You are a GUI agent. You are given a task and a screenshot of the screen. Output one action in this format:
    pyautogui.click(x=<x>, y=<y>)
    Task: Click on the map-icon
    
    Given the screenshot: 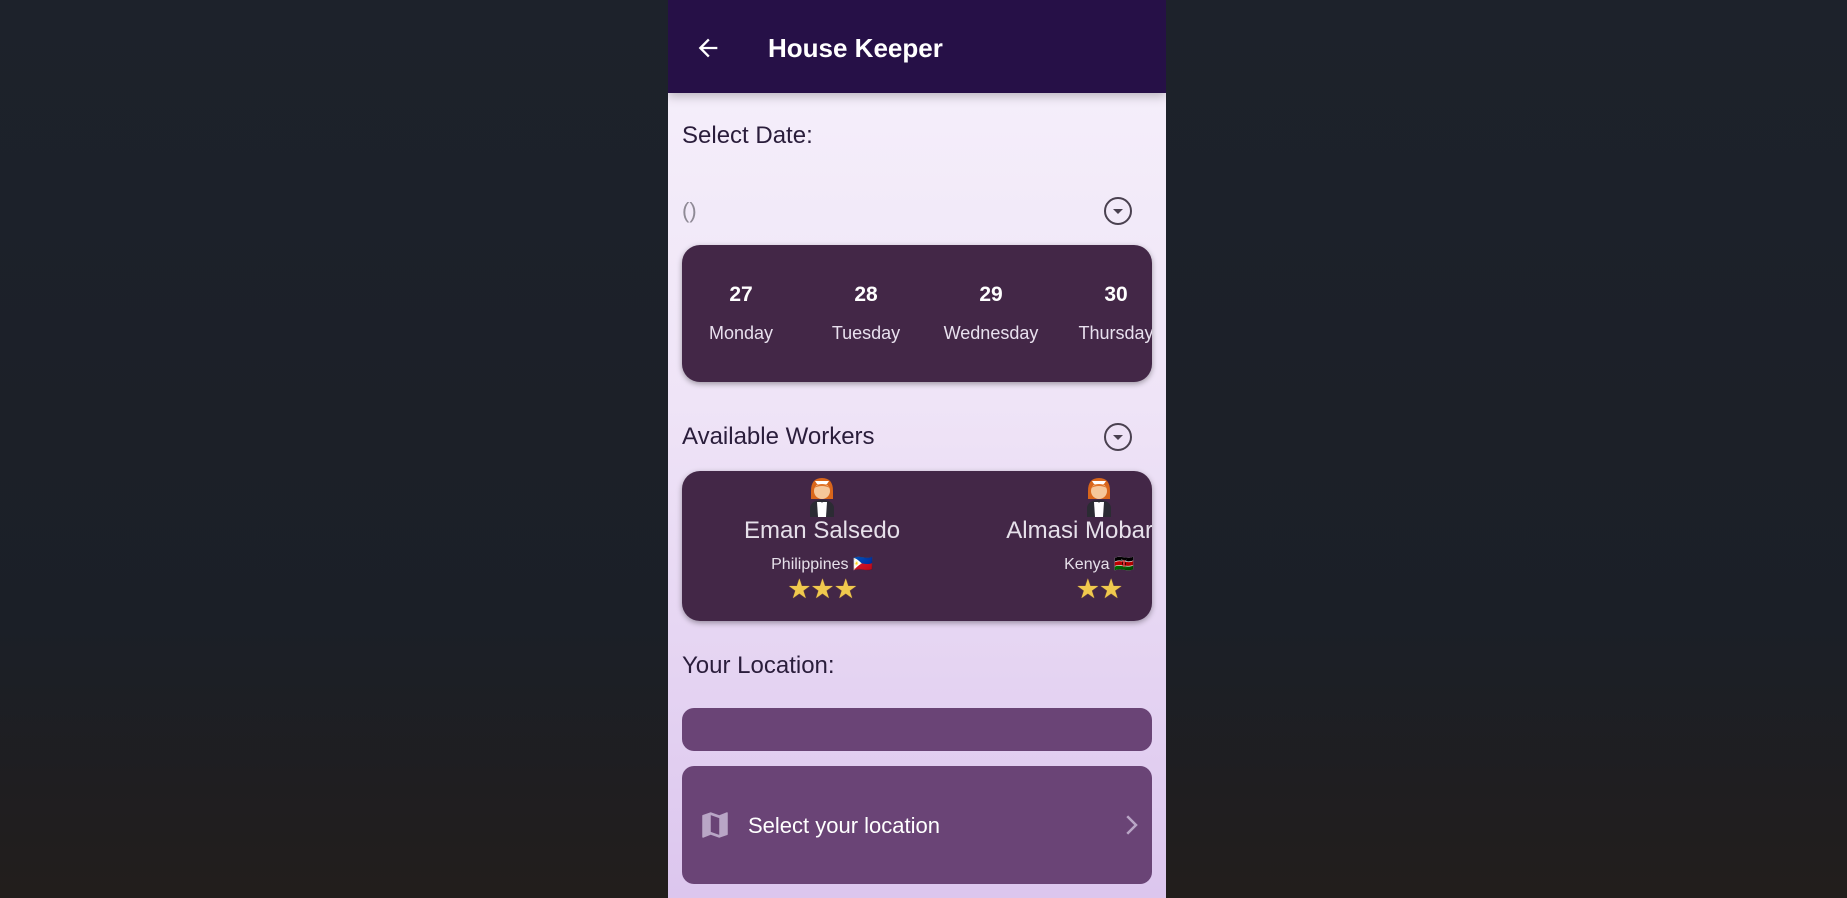 What is the action you would take?
    pyautogui.click(x=715, y=825)
    